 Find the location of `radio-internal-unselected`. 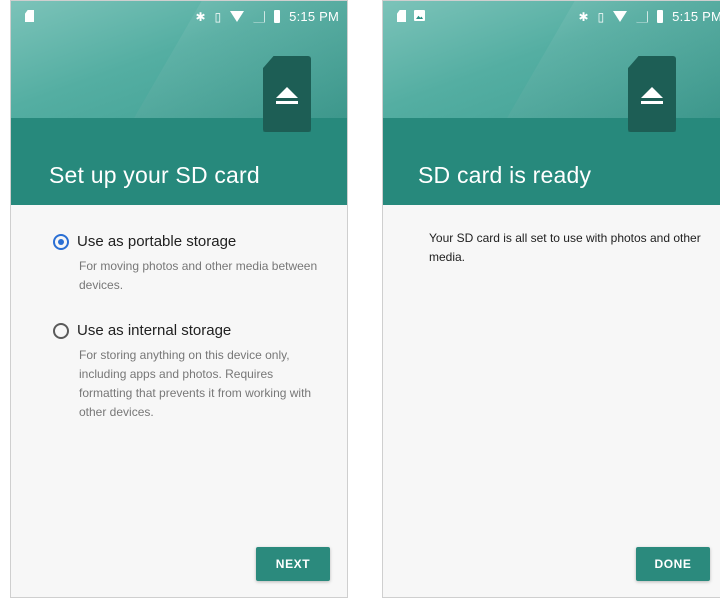

radio-internal-unselected is located at coordinates (61, 330).